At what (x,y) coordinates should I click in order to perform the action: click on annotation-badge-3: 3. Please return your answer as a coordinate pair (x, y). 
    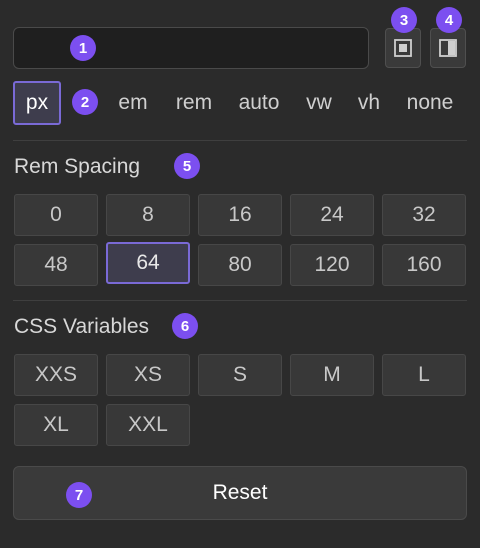
    Looking at the image, I should click on (404, 20).